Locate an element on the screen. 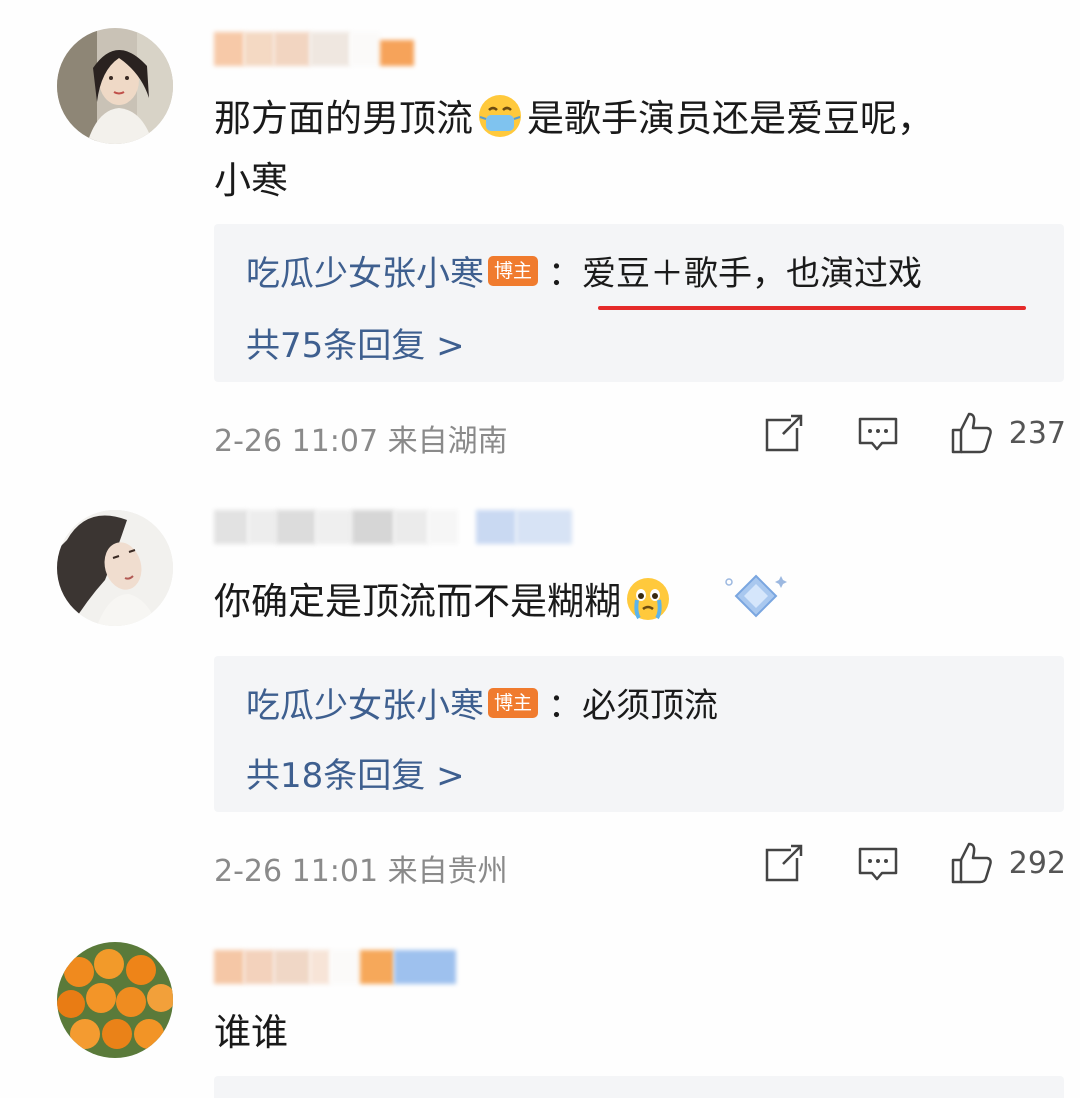 The height and width of the screenshot is (1098, 1080). reply-count-link: 共75条回复 > is located at coordinates (355, 342).